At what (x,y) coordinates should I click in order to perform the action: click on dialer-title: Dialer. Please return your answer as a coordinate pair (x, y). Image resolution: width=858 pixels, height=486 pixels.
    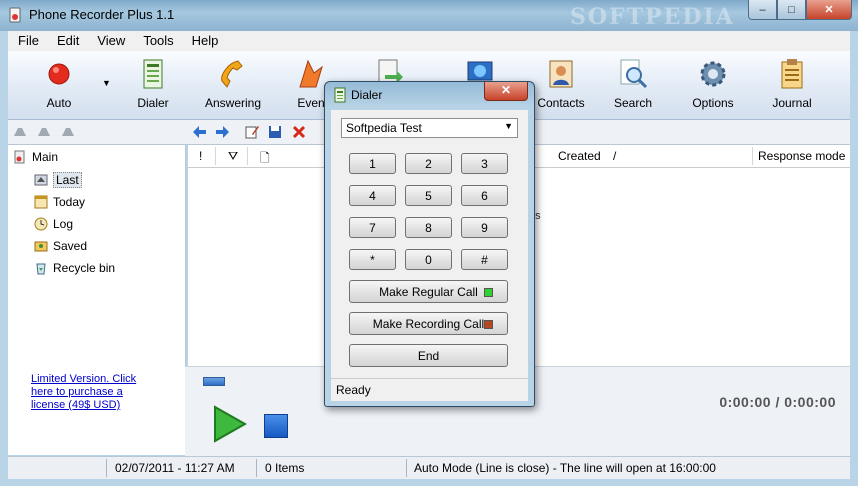
    Looking at the image, I should click on (367, 95).